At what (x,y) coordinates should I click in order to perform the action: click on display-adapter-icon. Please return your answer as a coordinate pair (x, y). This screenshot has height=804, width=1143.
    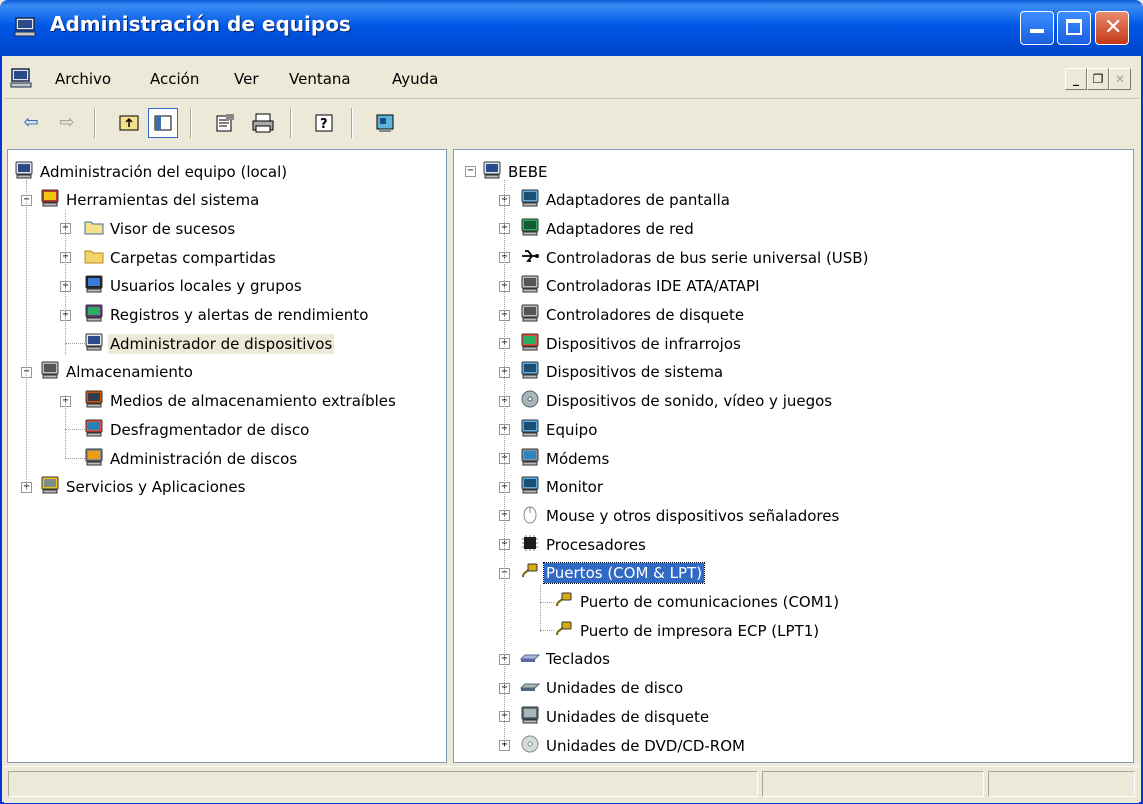
    Looking at the image, I should click on (530, 198).